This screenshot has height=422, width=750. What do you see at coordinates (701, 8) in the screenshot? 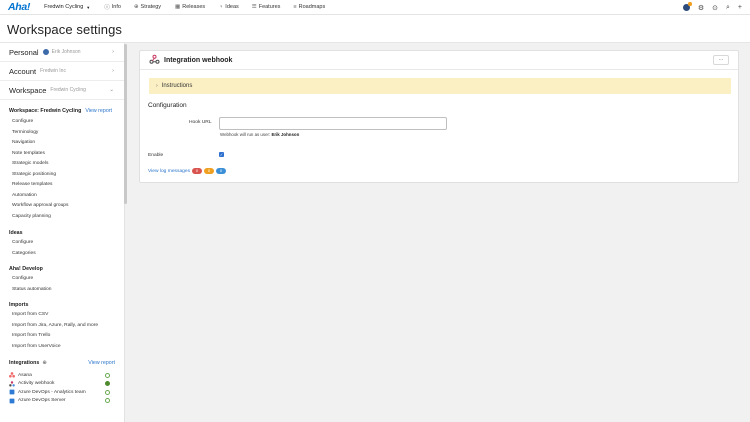
I see `settings-icon: ⚙` at bounding box center [701, 8].